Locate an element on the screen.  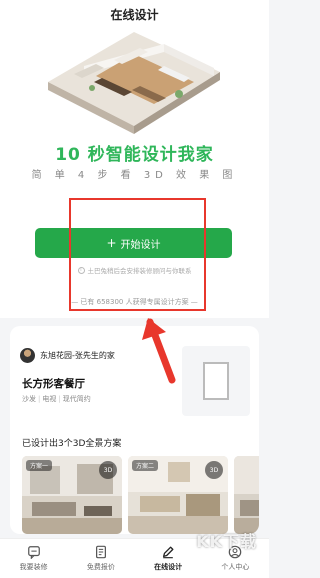
start-design-label: 开始设计 is located at coordinates (140, 245).